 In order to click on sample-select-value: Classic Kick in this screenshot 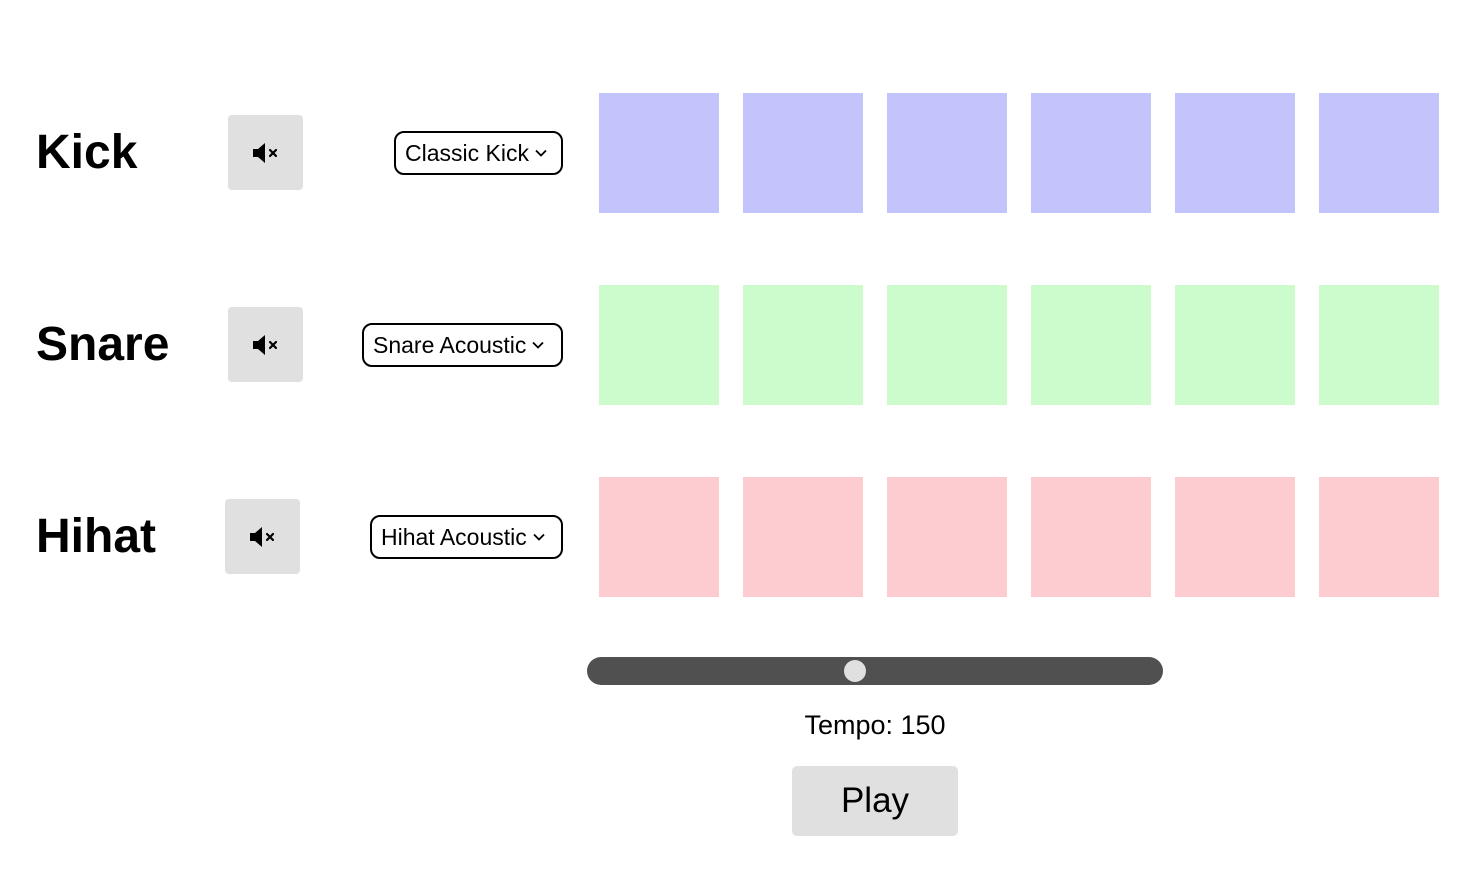, I will do `click(467, 152)`.